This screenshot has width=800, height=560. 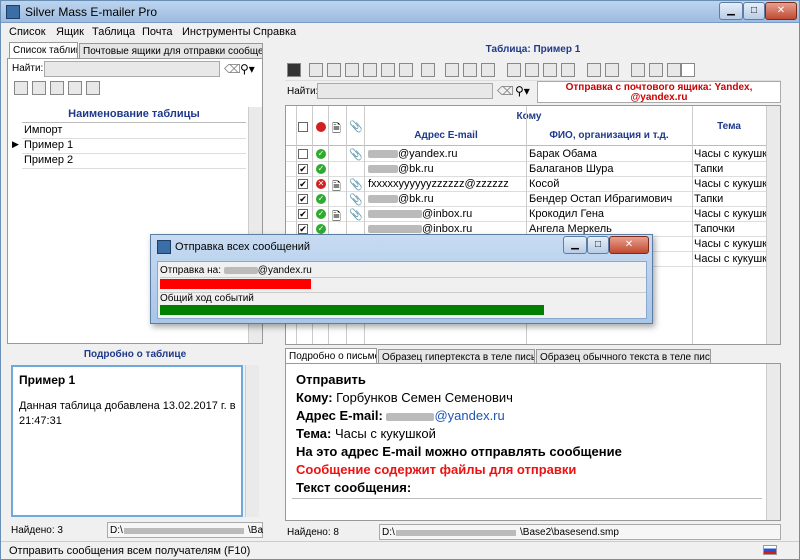 What do you see at coordinates (171, 51) in the screenshot?
I see `tab-mailboxes: Почтовые ящики для отправки сообщений` at bounding box center [171, 51].